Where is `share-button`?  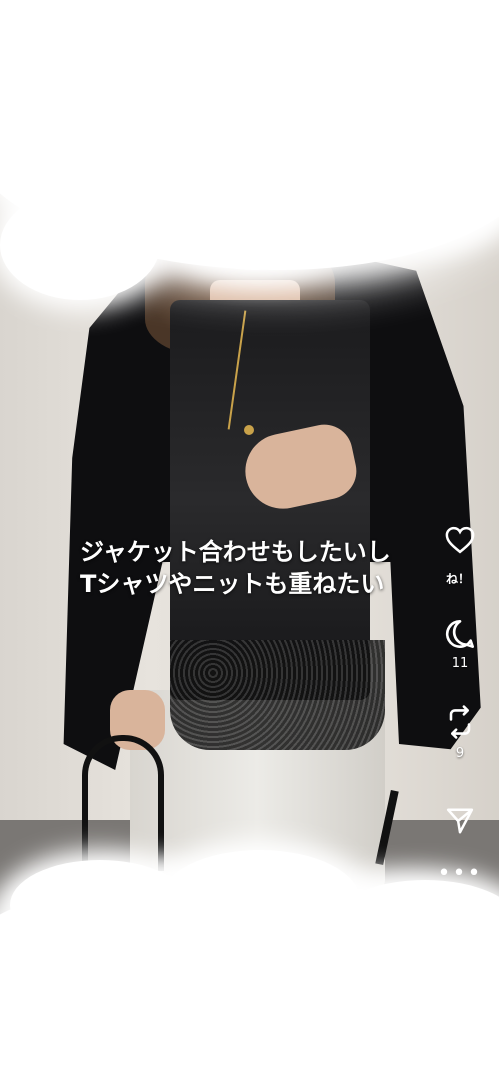 share-button is located at coordinates (460, 821).